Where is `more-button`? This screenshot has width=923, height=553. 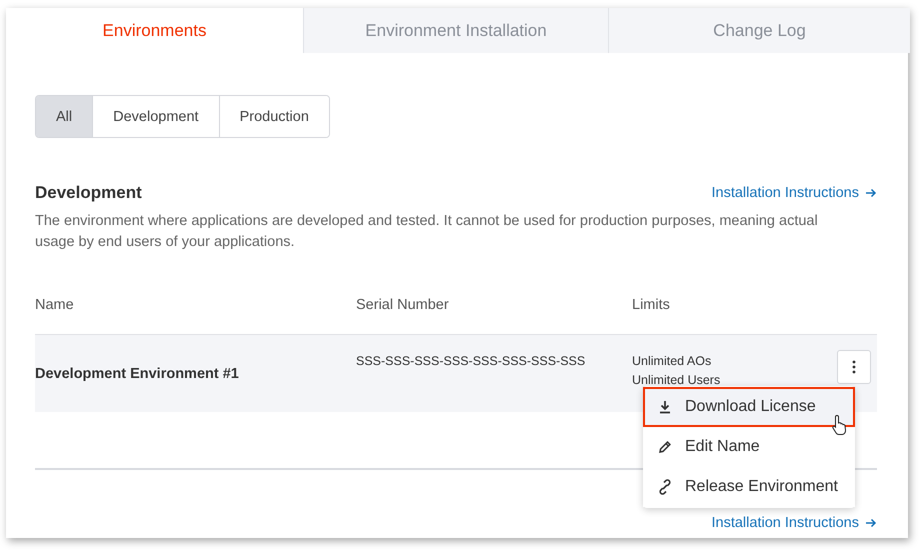 more-button is located at coordinates (854, 367).